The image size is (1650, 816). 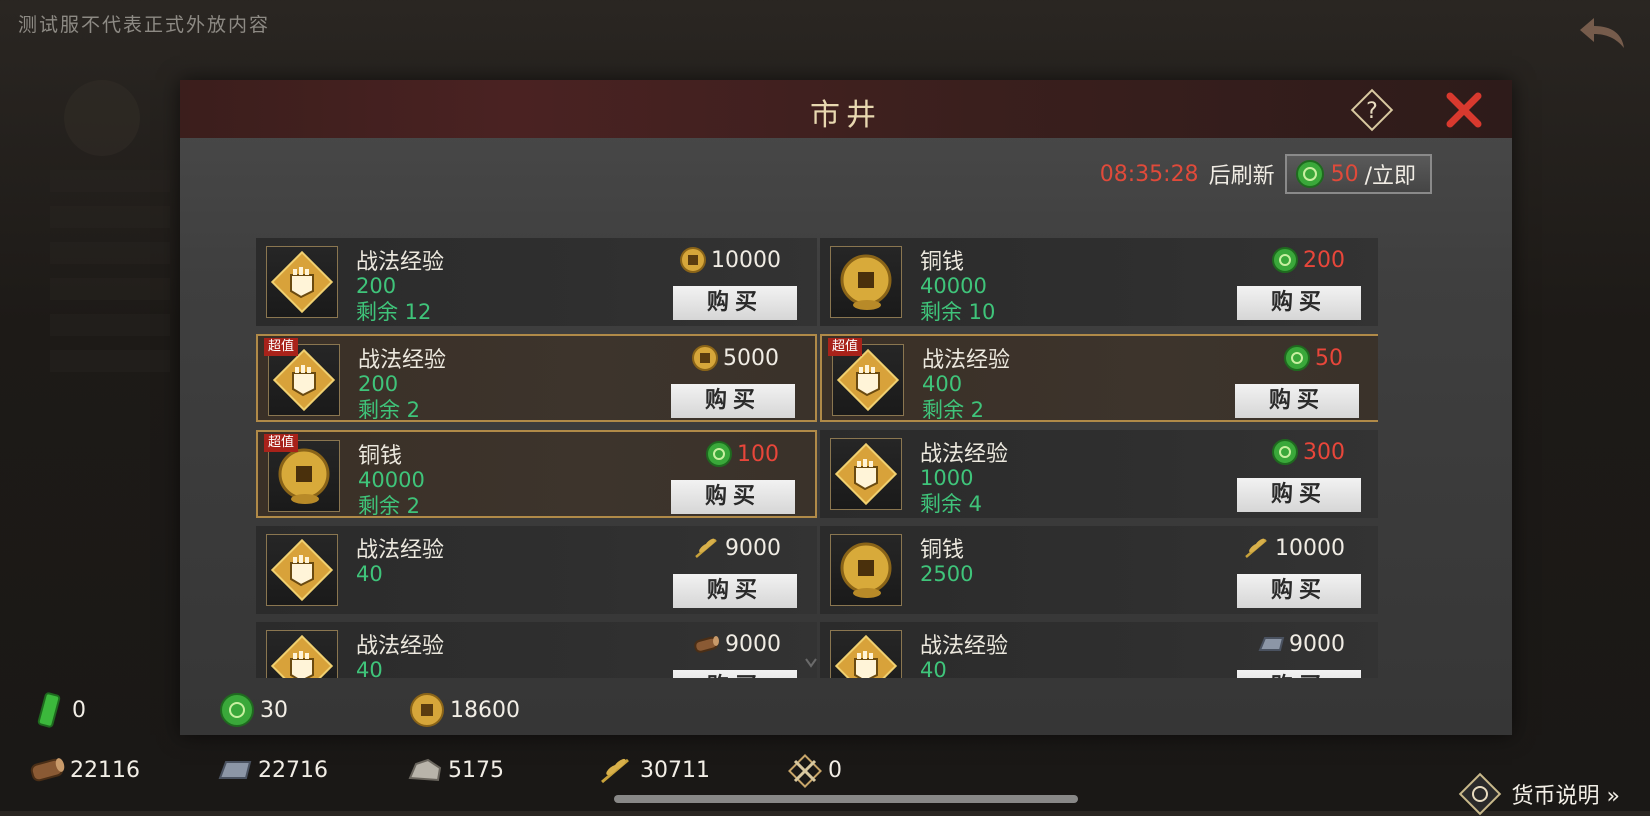 I want to click on item-remaining: 剩余 12, so click(x=394, y=312).